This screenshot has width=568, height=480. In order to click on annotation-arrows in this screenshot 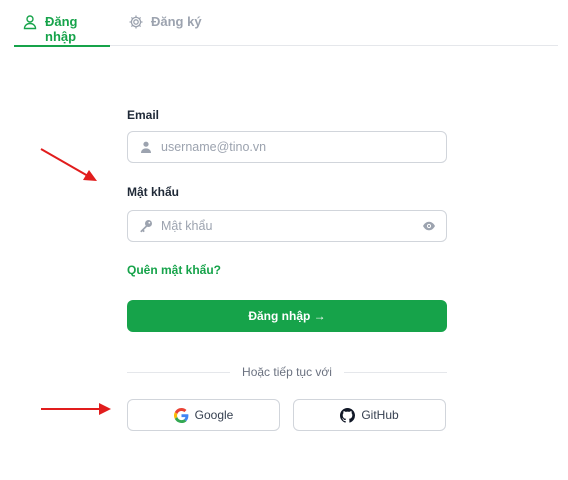, I will do `click(75, 281)`.